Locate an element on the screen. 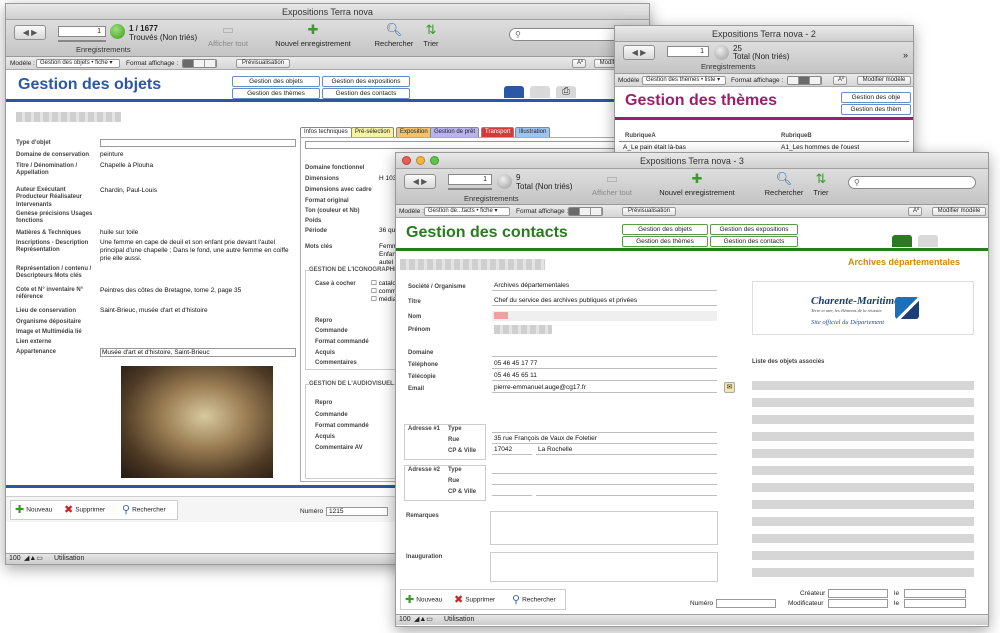 Image resolution: width=1000 pixels, height=633 pixels. nav-expositions-button: Gestion des expositions is located at coordinates (754, 229).